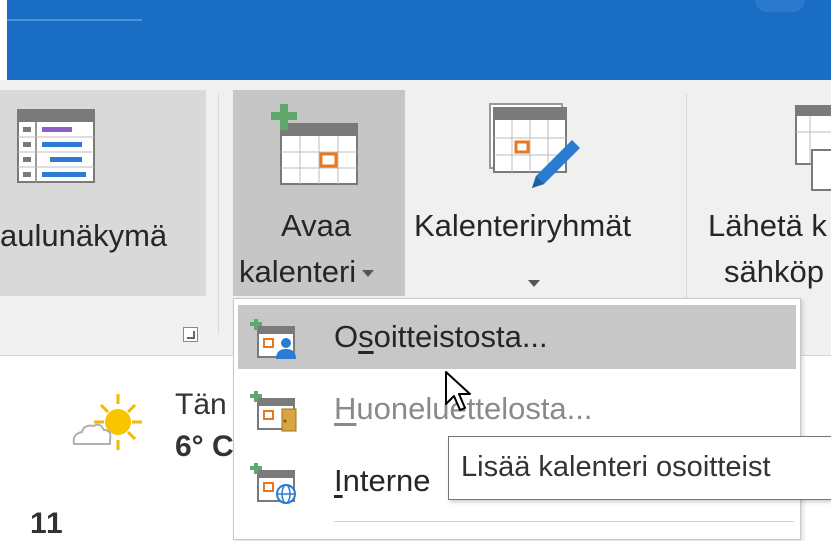 The width and height of the screenshot is (831, 541). I want to click on temperature-value: 6° C, so click(204, 446).